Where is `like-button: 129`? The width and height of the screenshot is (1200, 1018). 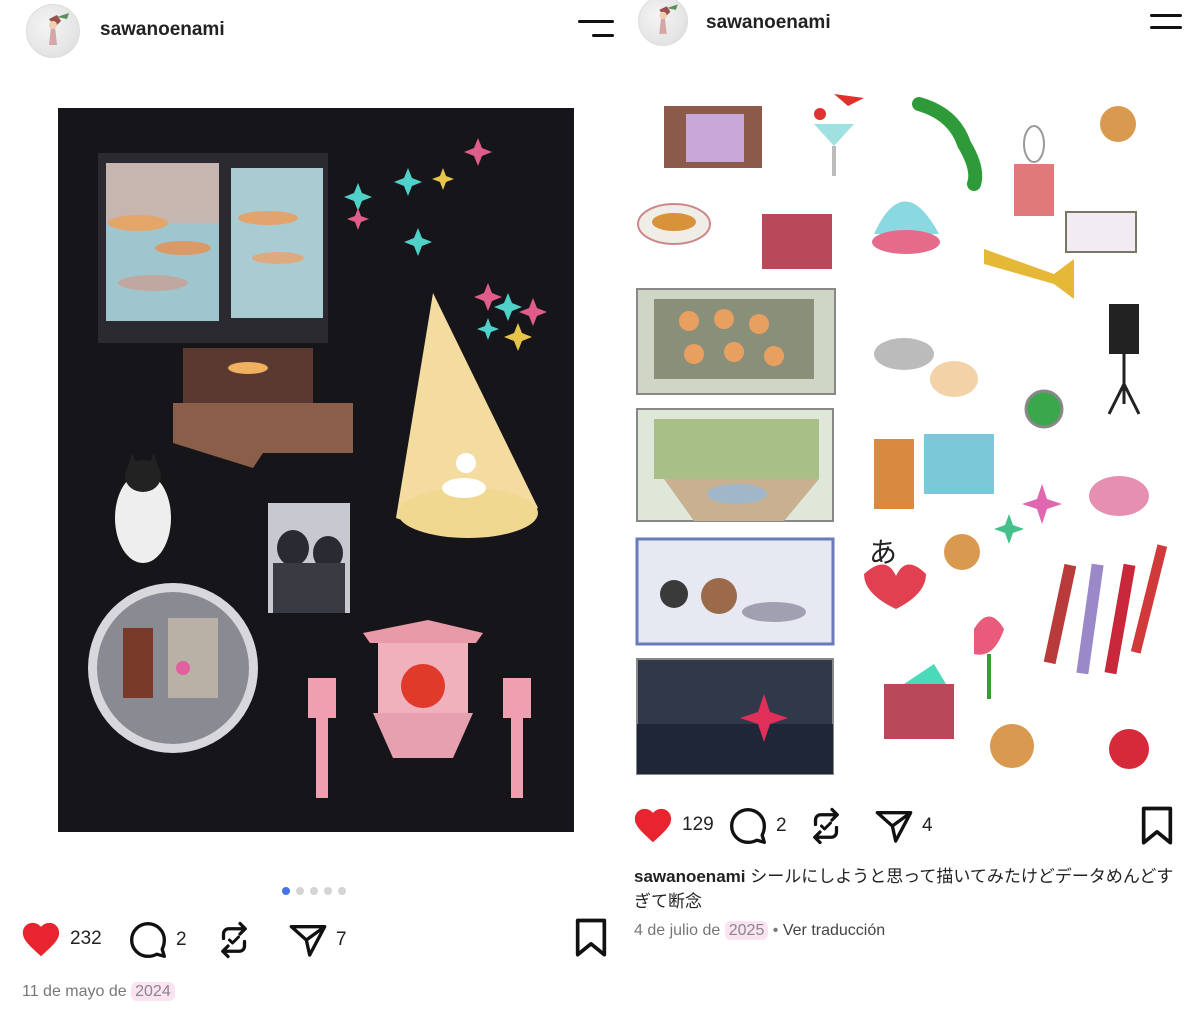
like-button: 129 is located at coordinates (673, 825).